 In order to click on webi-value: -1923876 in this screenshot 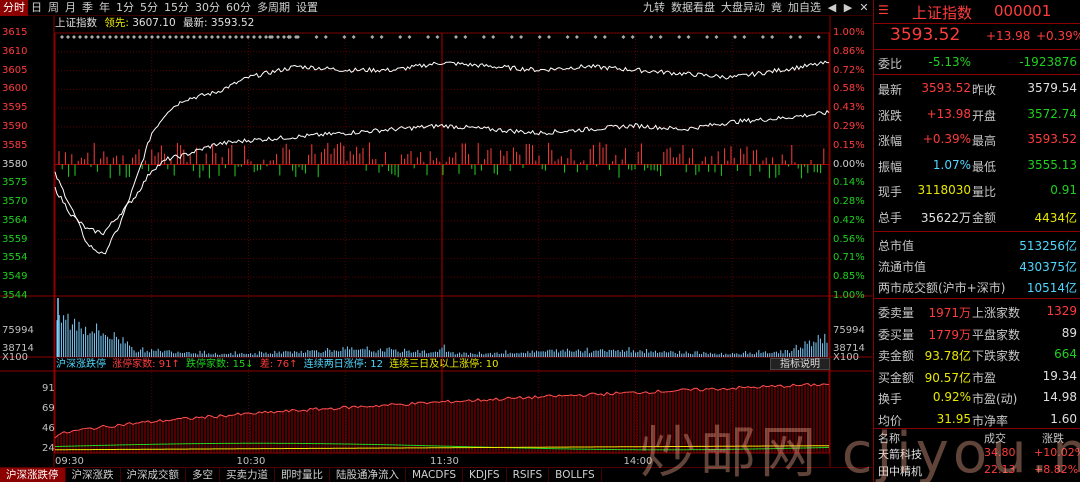, I will do `click(1048, 62)`.